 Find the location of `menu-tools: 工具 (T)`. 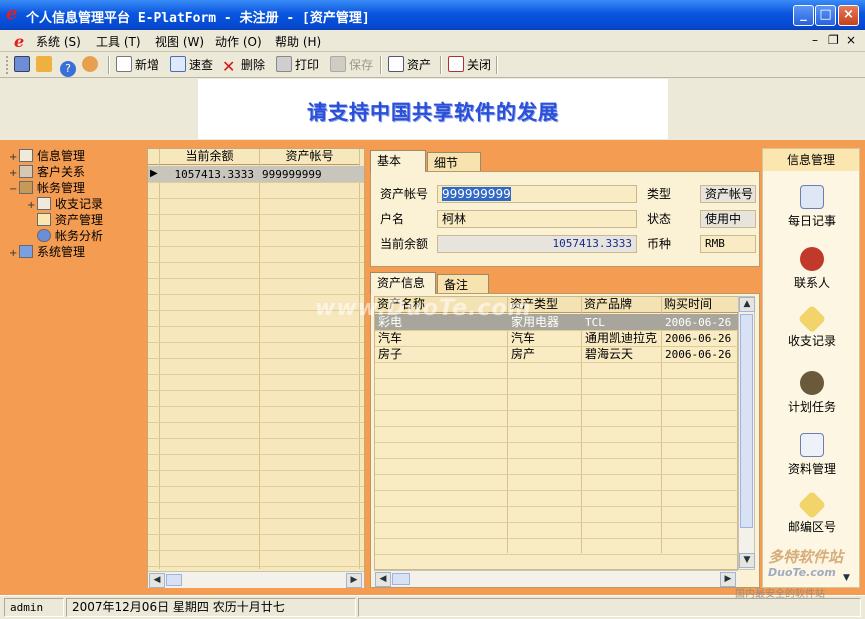

menu-tools: 工具 (T) is located at coordinates (118, 41).